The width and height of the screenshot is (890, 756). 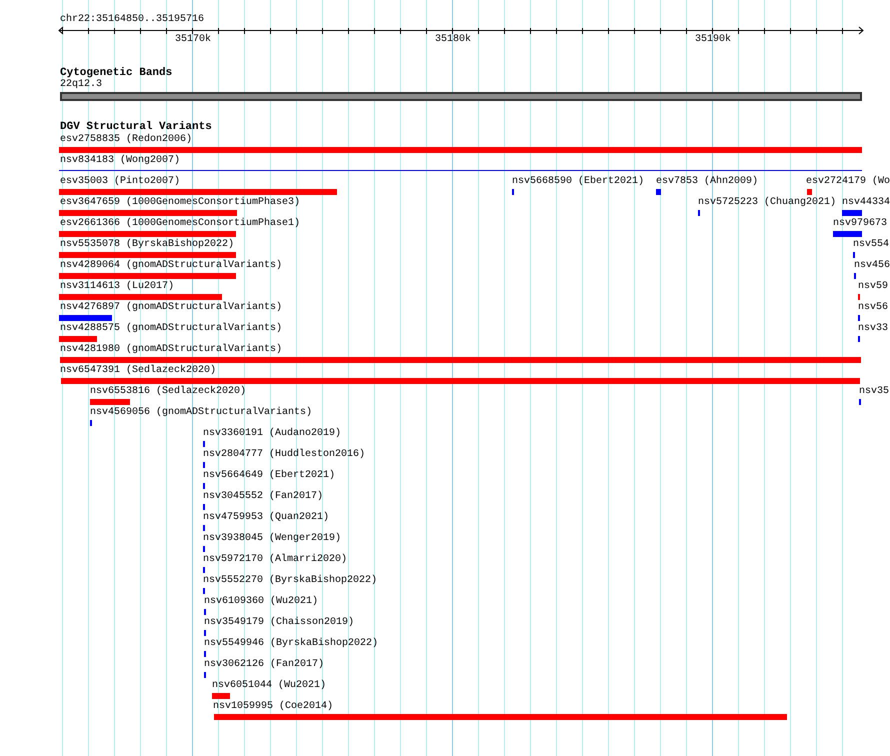 I want to click on variant-label: nsv3549179 (Chaisson2019), so click(x=279, y=623).